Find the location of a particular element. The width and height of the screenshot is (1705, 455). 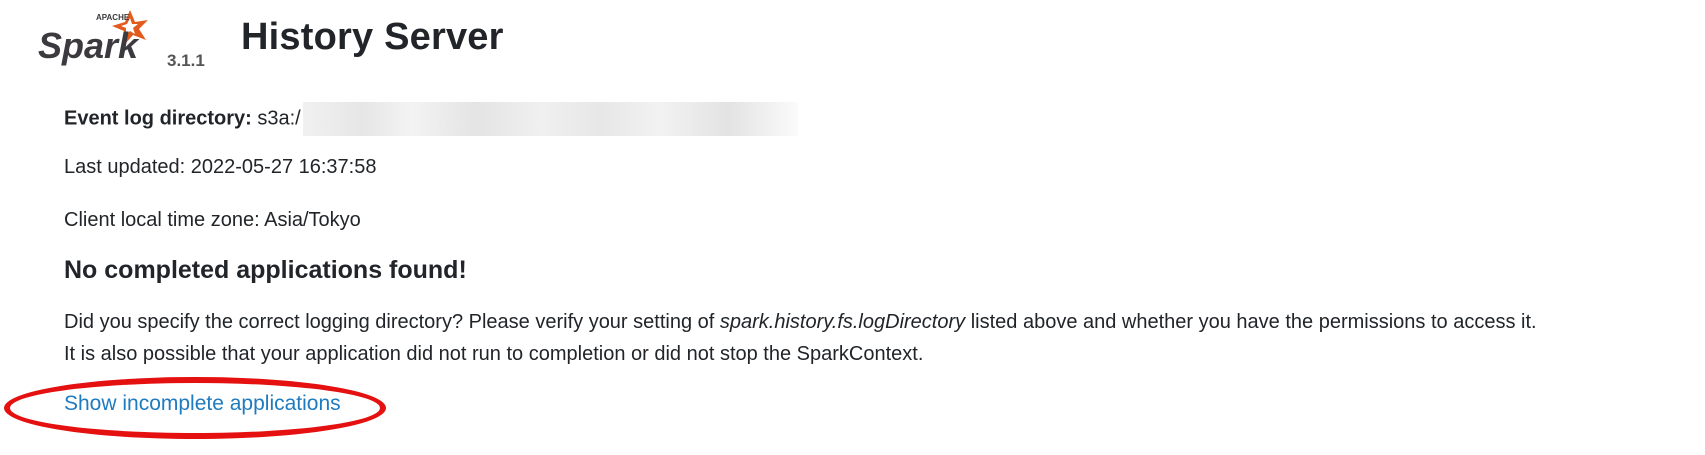

spark-logo-icon: Spark APACHE is located at coordinates (93, 38).